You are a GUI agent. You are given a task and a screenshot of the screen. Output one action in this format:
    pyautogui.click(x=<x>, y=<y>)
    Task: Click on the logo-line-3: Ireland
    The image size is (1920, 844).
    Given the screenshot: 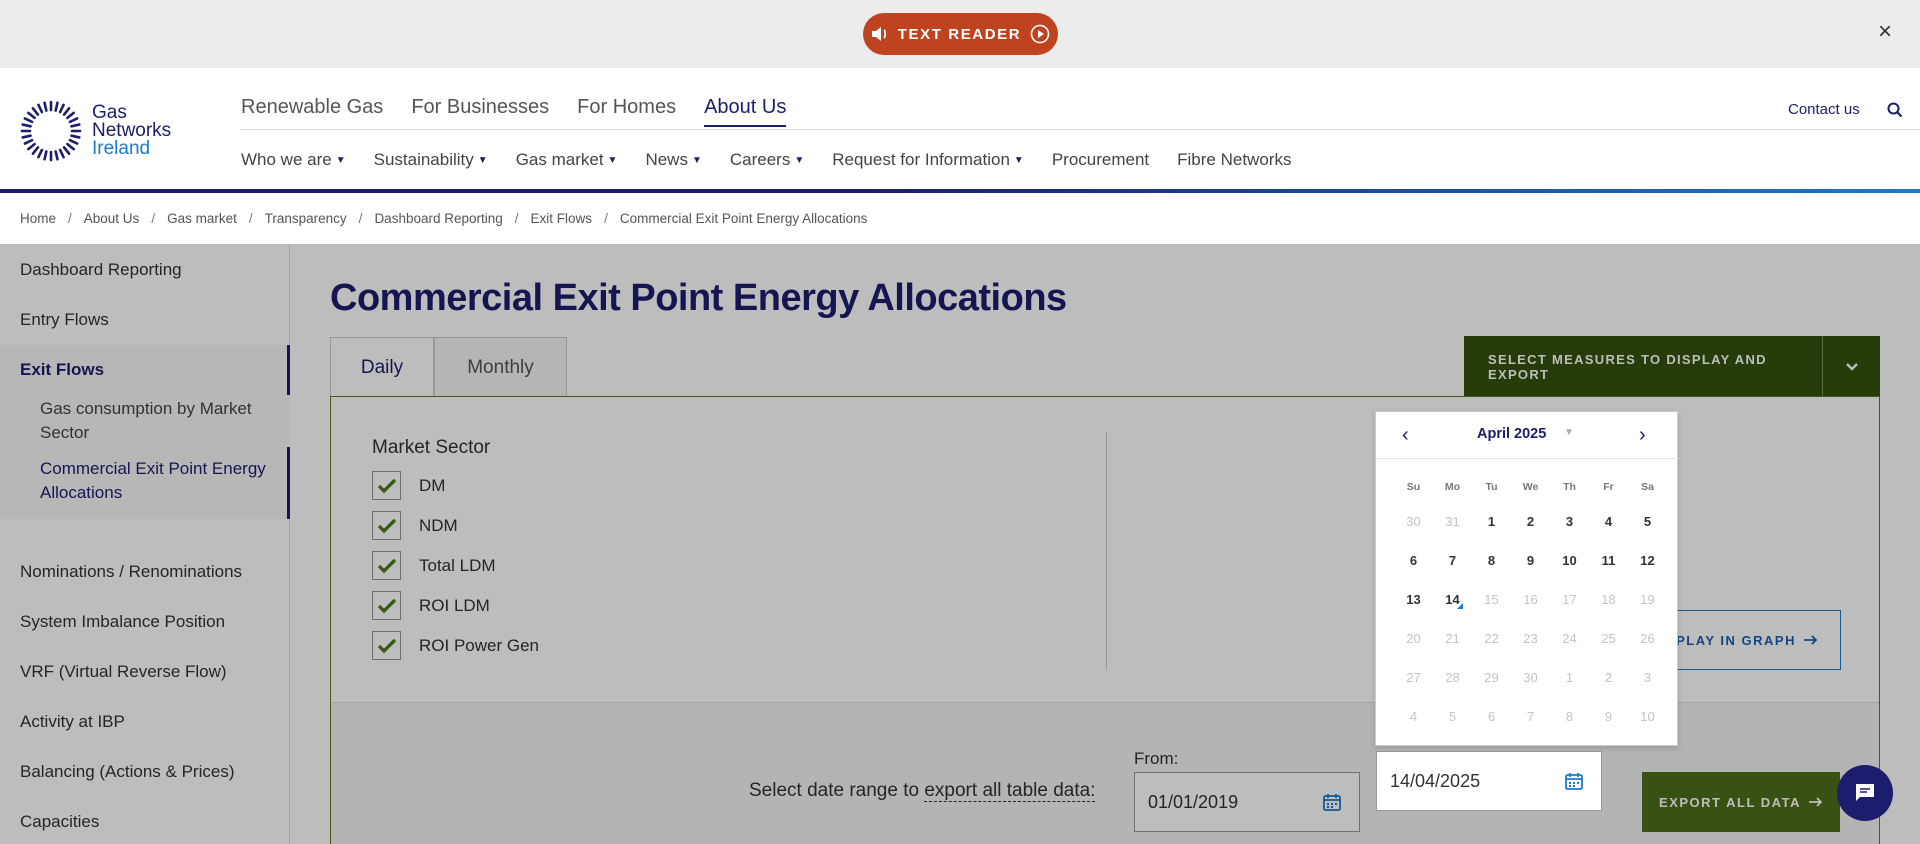 What is the action you would take?
    pyautogui.click(x=121, y=148)
    